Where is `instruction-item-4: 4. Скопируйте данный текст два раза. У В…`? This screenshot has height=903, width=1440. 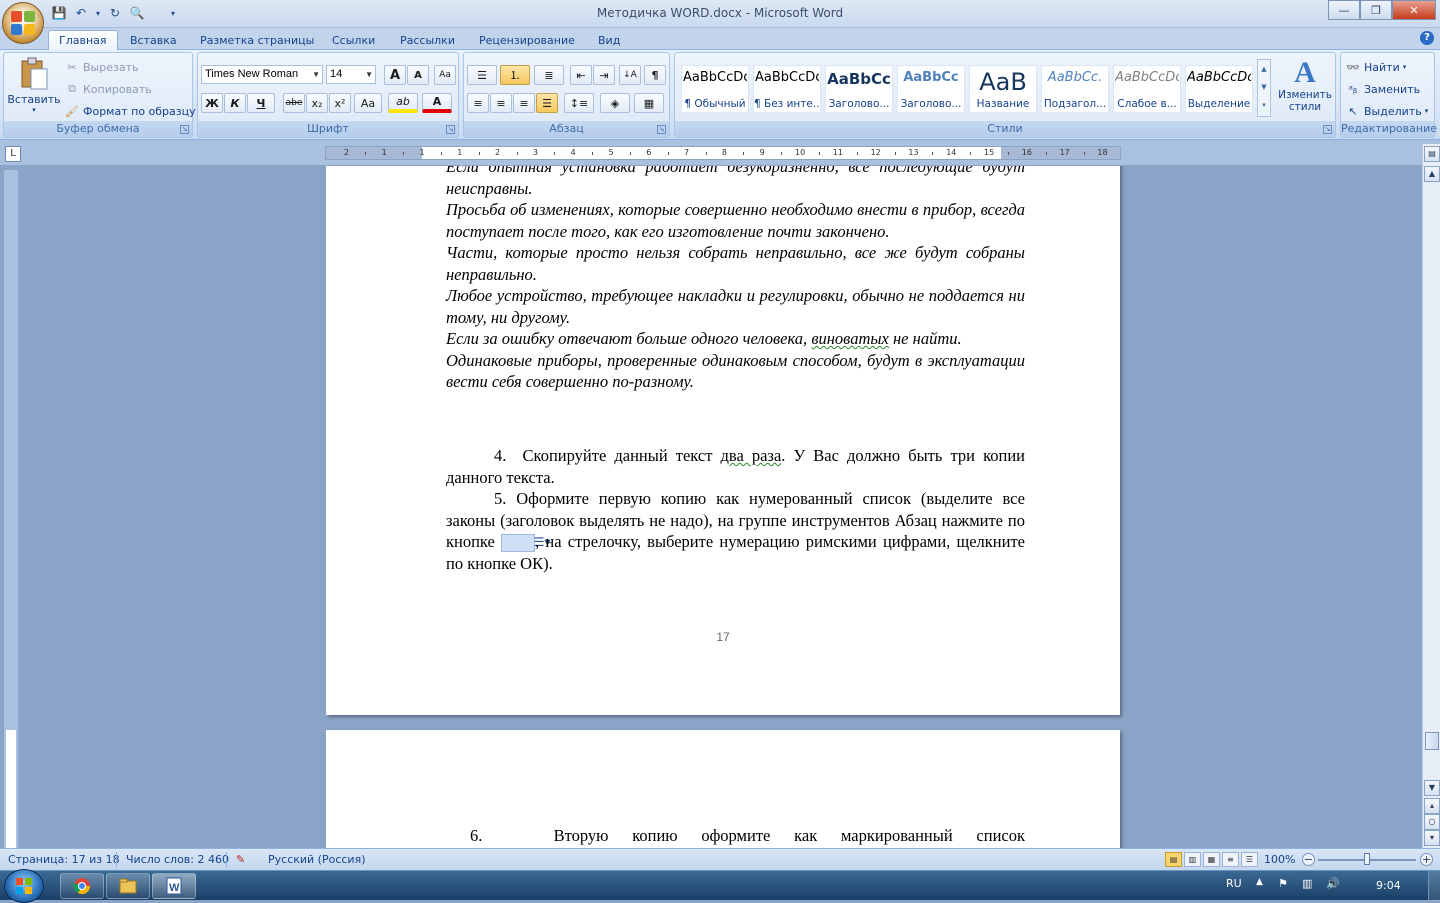 instruction-item-4: 4. Скопируйте данный текст два раза. У В… is located at coordinates (735, 466).